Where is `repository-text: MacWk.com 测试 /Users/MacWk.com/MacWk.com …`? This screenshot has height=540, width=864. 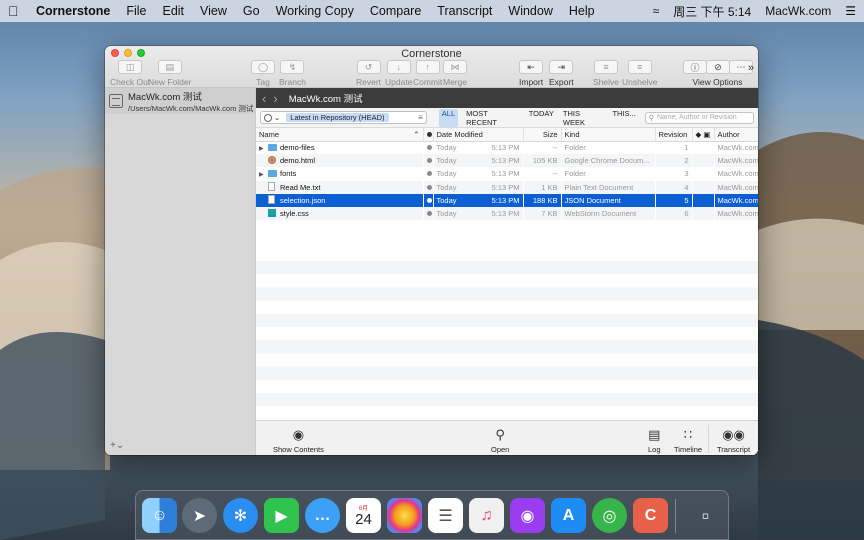
repository-text: MacWk.com 测试 /Users/MacWk.com/MacWk.com … is located at coordinates (190, 101).